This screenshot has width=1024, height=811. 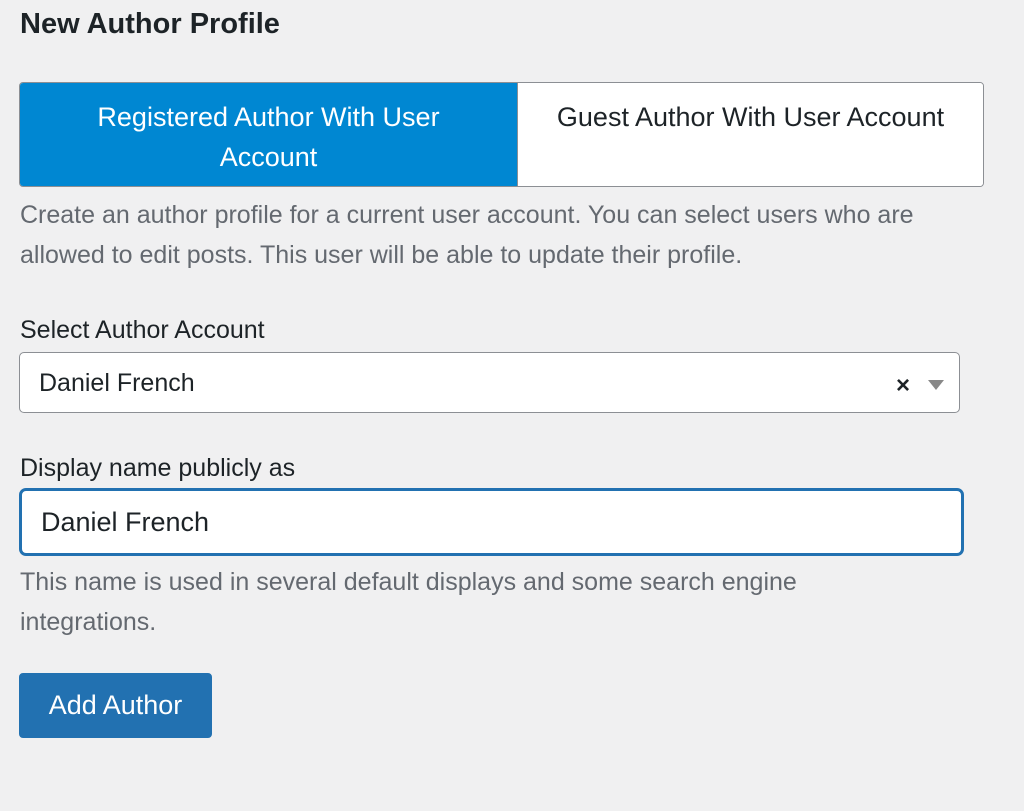 I want to click on add-author-button: Add Author, so click(x=115, y=705).